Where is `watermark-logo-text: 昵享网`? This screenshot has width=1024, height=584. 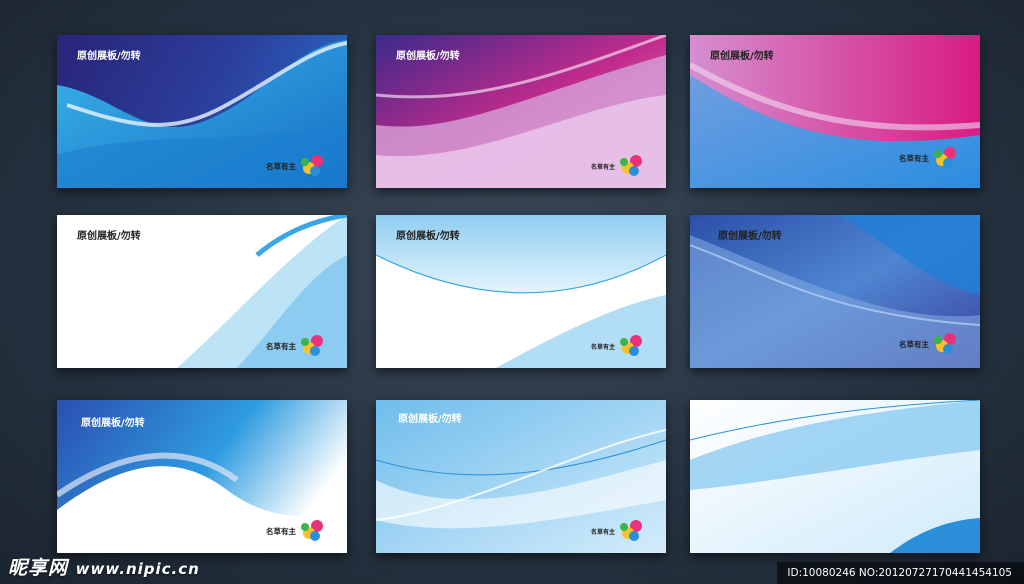
watermark-logo-text: 昵享网 is located at coordinates (38, 568).